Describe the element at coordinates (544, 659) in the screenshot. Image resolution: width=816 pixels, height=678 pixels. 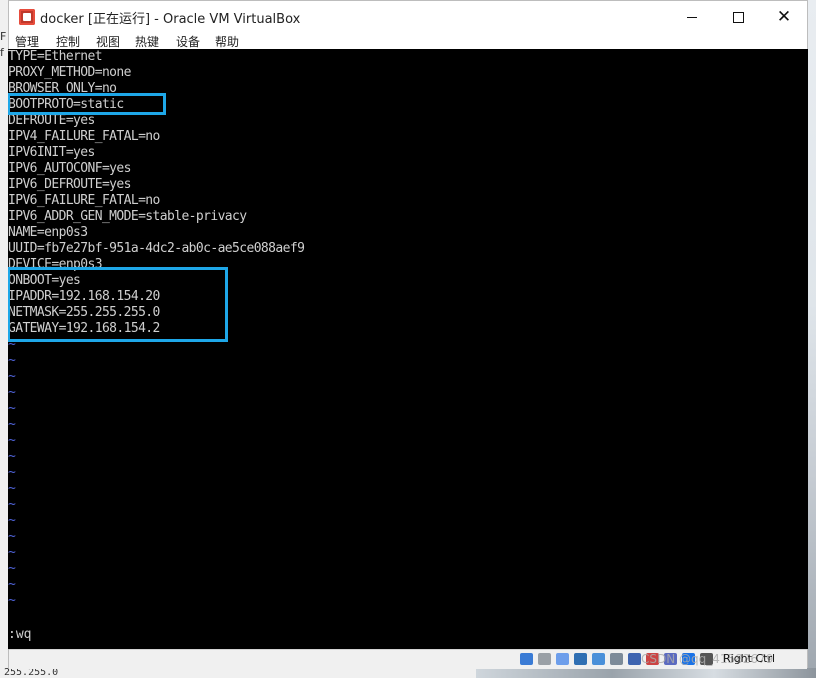
I see `optical-drive-icon` at that location.